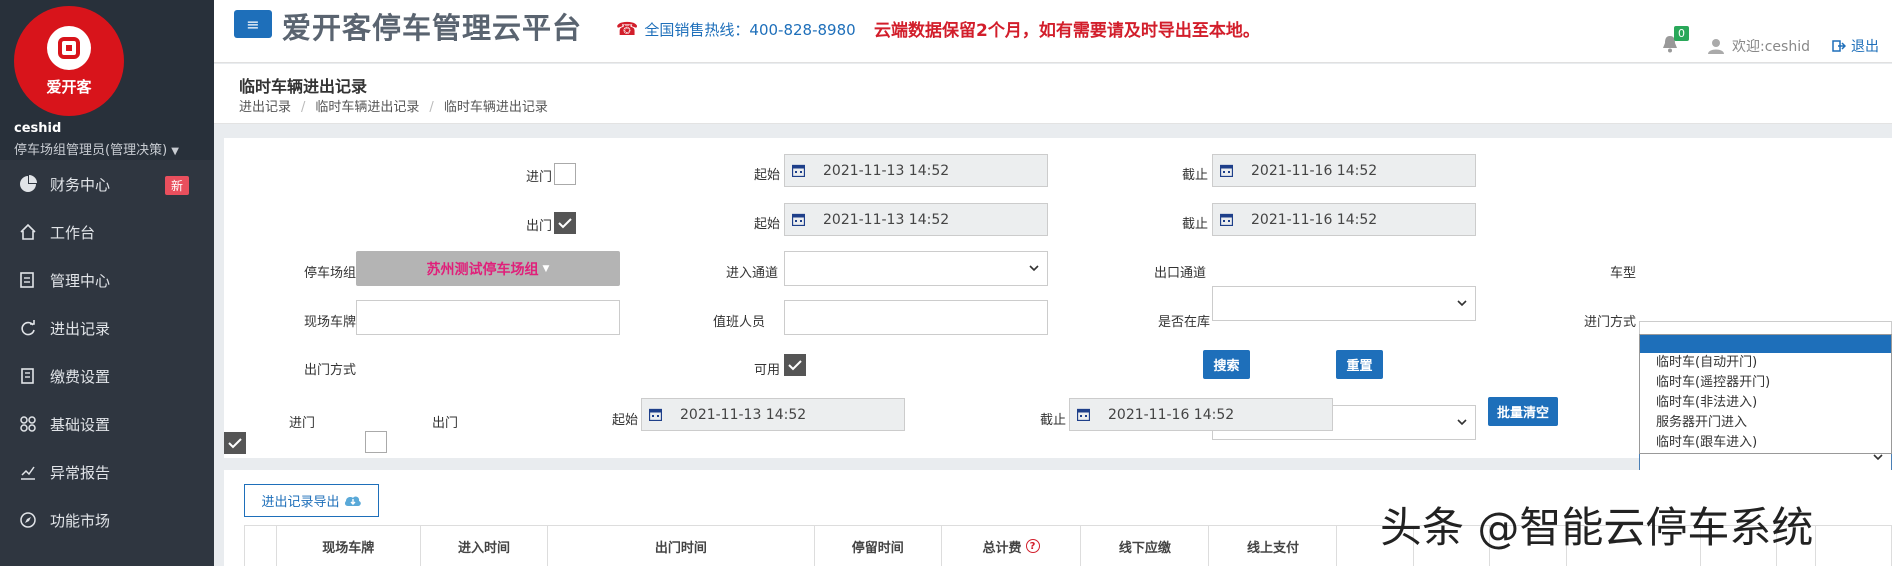  Describe the element at coordinates (28, 184) in the screenshot. I see `pie-chart-icon` at that location.